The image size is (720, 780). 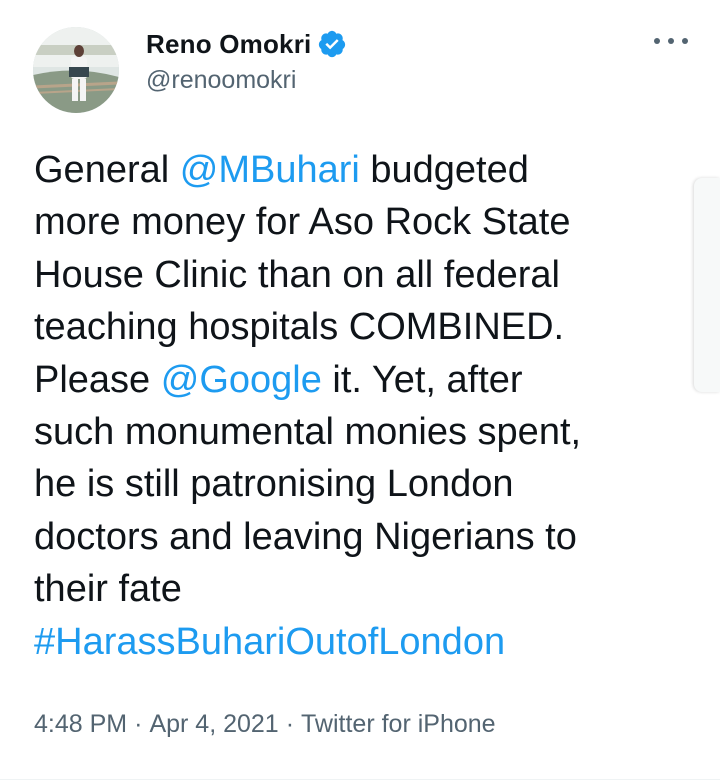 I want to click on tweet-text-line: House Clinic than on all federal, so click(x=364, y=275).